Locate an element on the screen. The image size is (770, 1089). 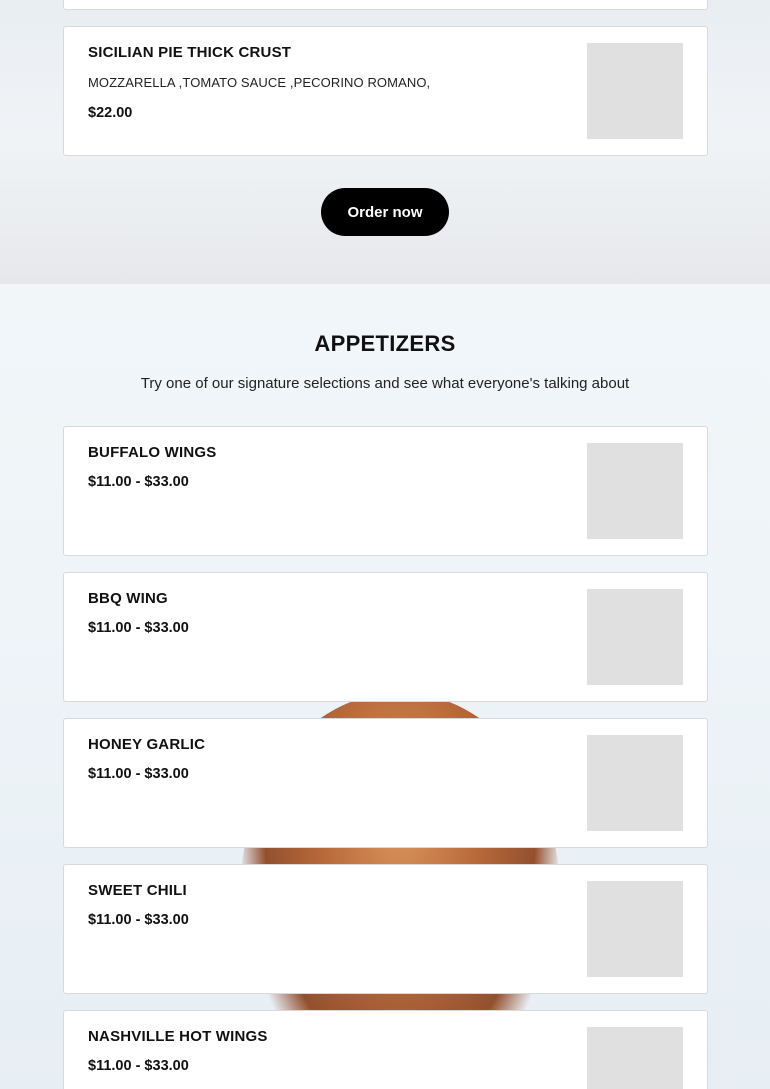
section-title: APPETIZERS is located at coordinates (385, 343).